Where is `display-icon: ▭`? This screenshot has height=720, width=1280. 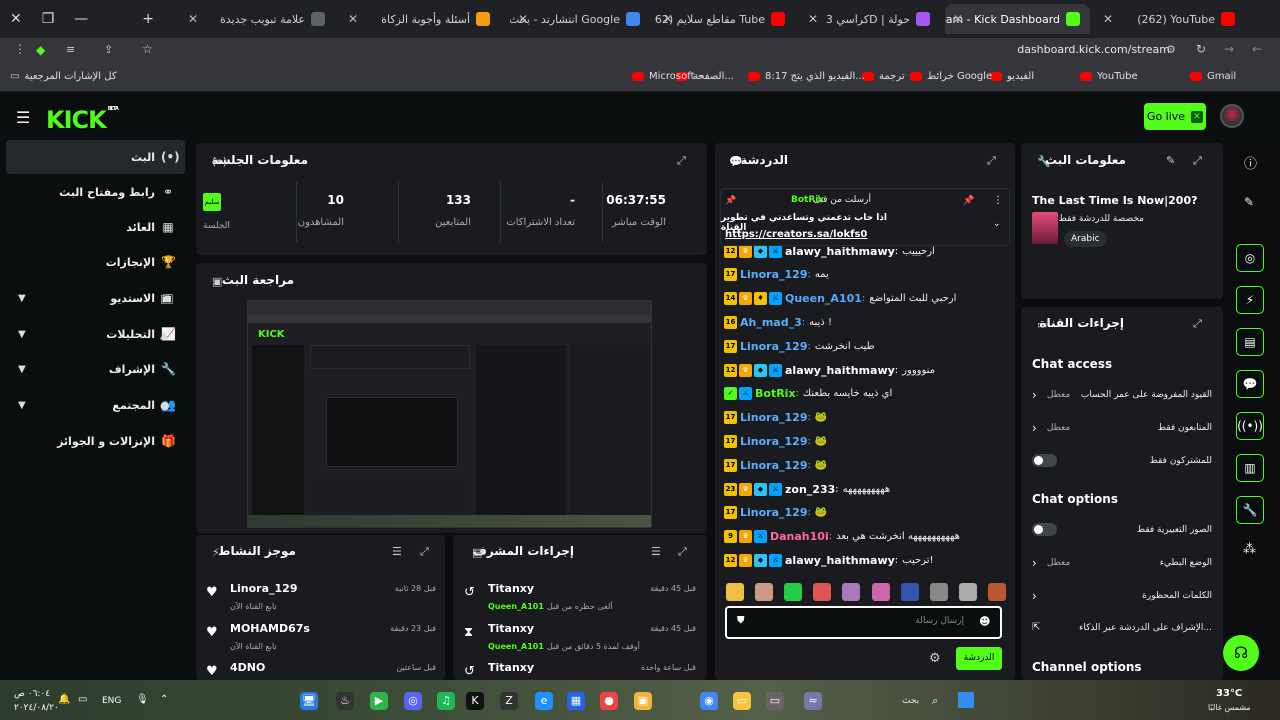 display-icon: ▭ is located at coordinates (82, 699).